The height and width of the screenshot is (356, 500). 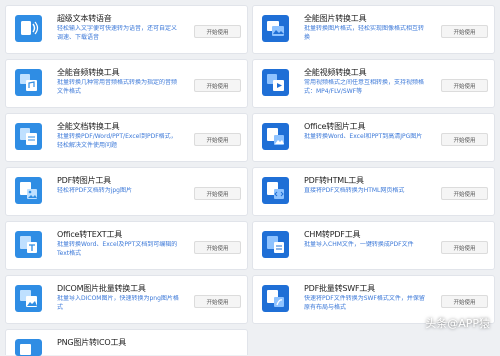 I want to click on office-to-text-icon, so click(x=28, y=244).